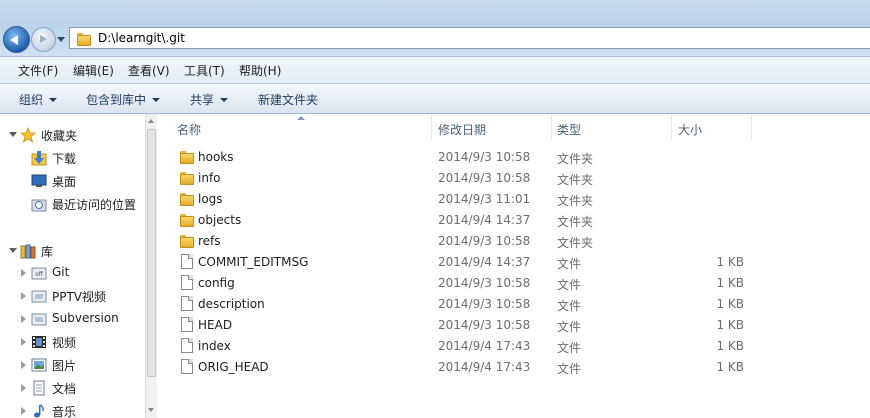  Describe the element at coordinates (151, 121) in the screenshot. I see `scroll-up-arrow-icon` at that location.